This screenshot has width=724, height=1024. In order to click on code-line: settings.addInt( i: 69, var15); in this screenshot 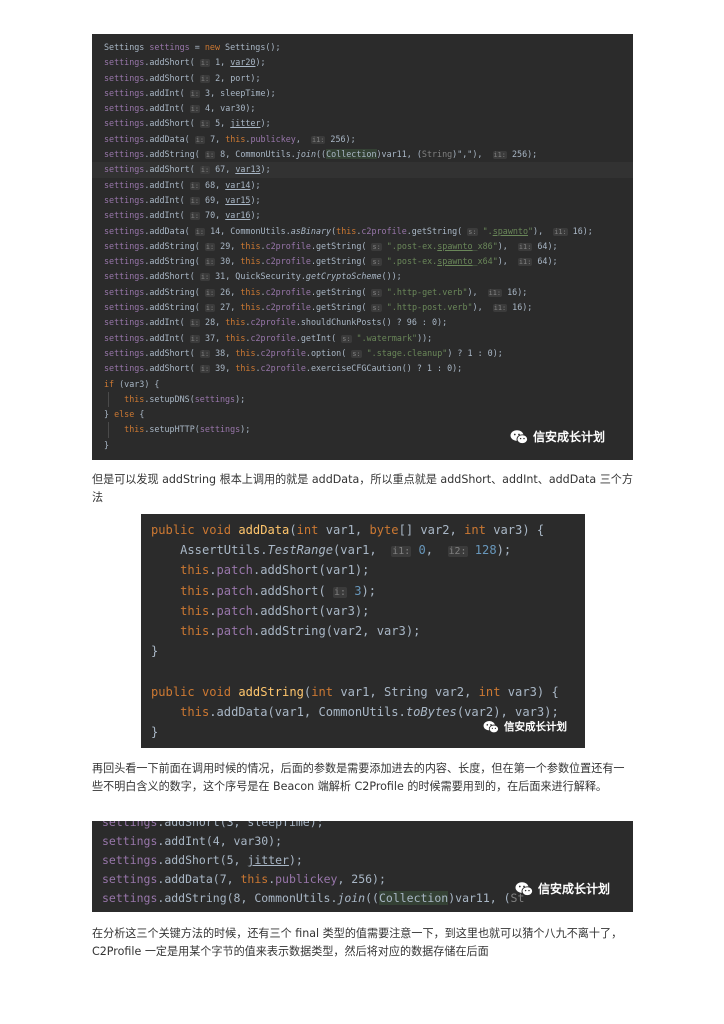, I will do `click(182, 199)`.